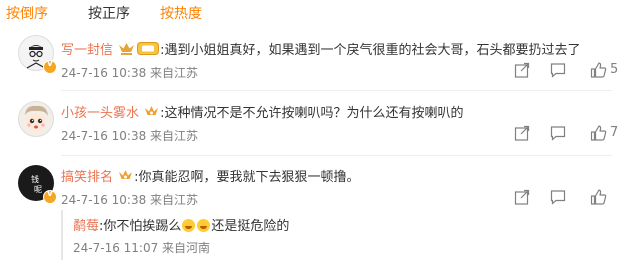  I want to click on reply-text-line: 鹬莓:你不怕挨踢么 还是挺危险的, so click(181, 224).